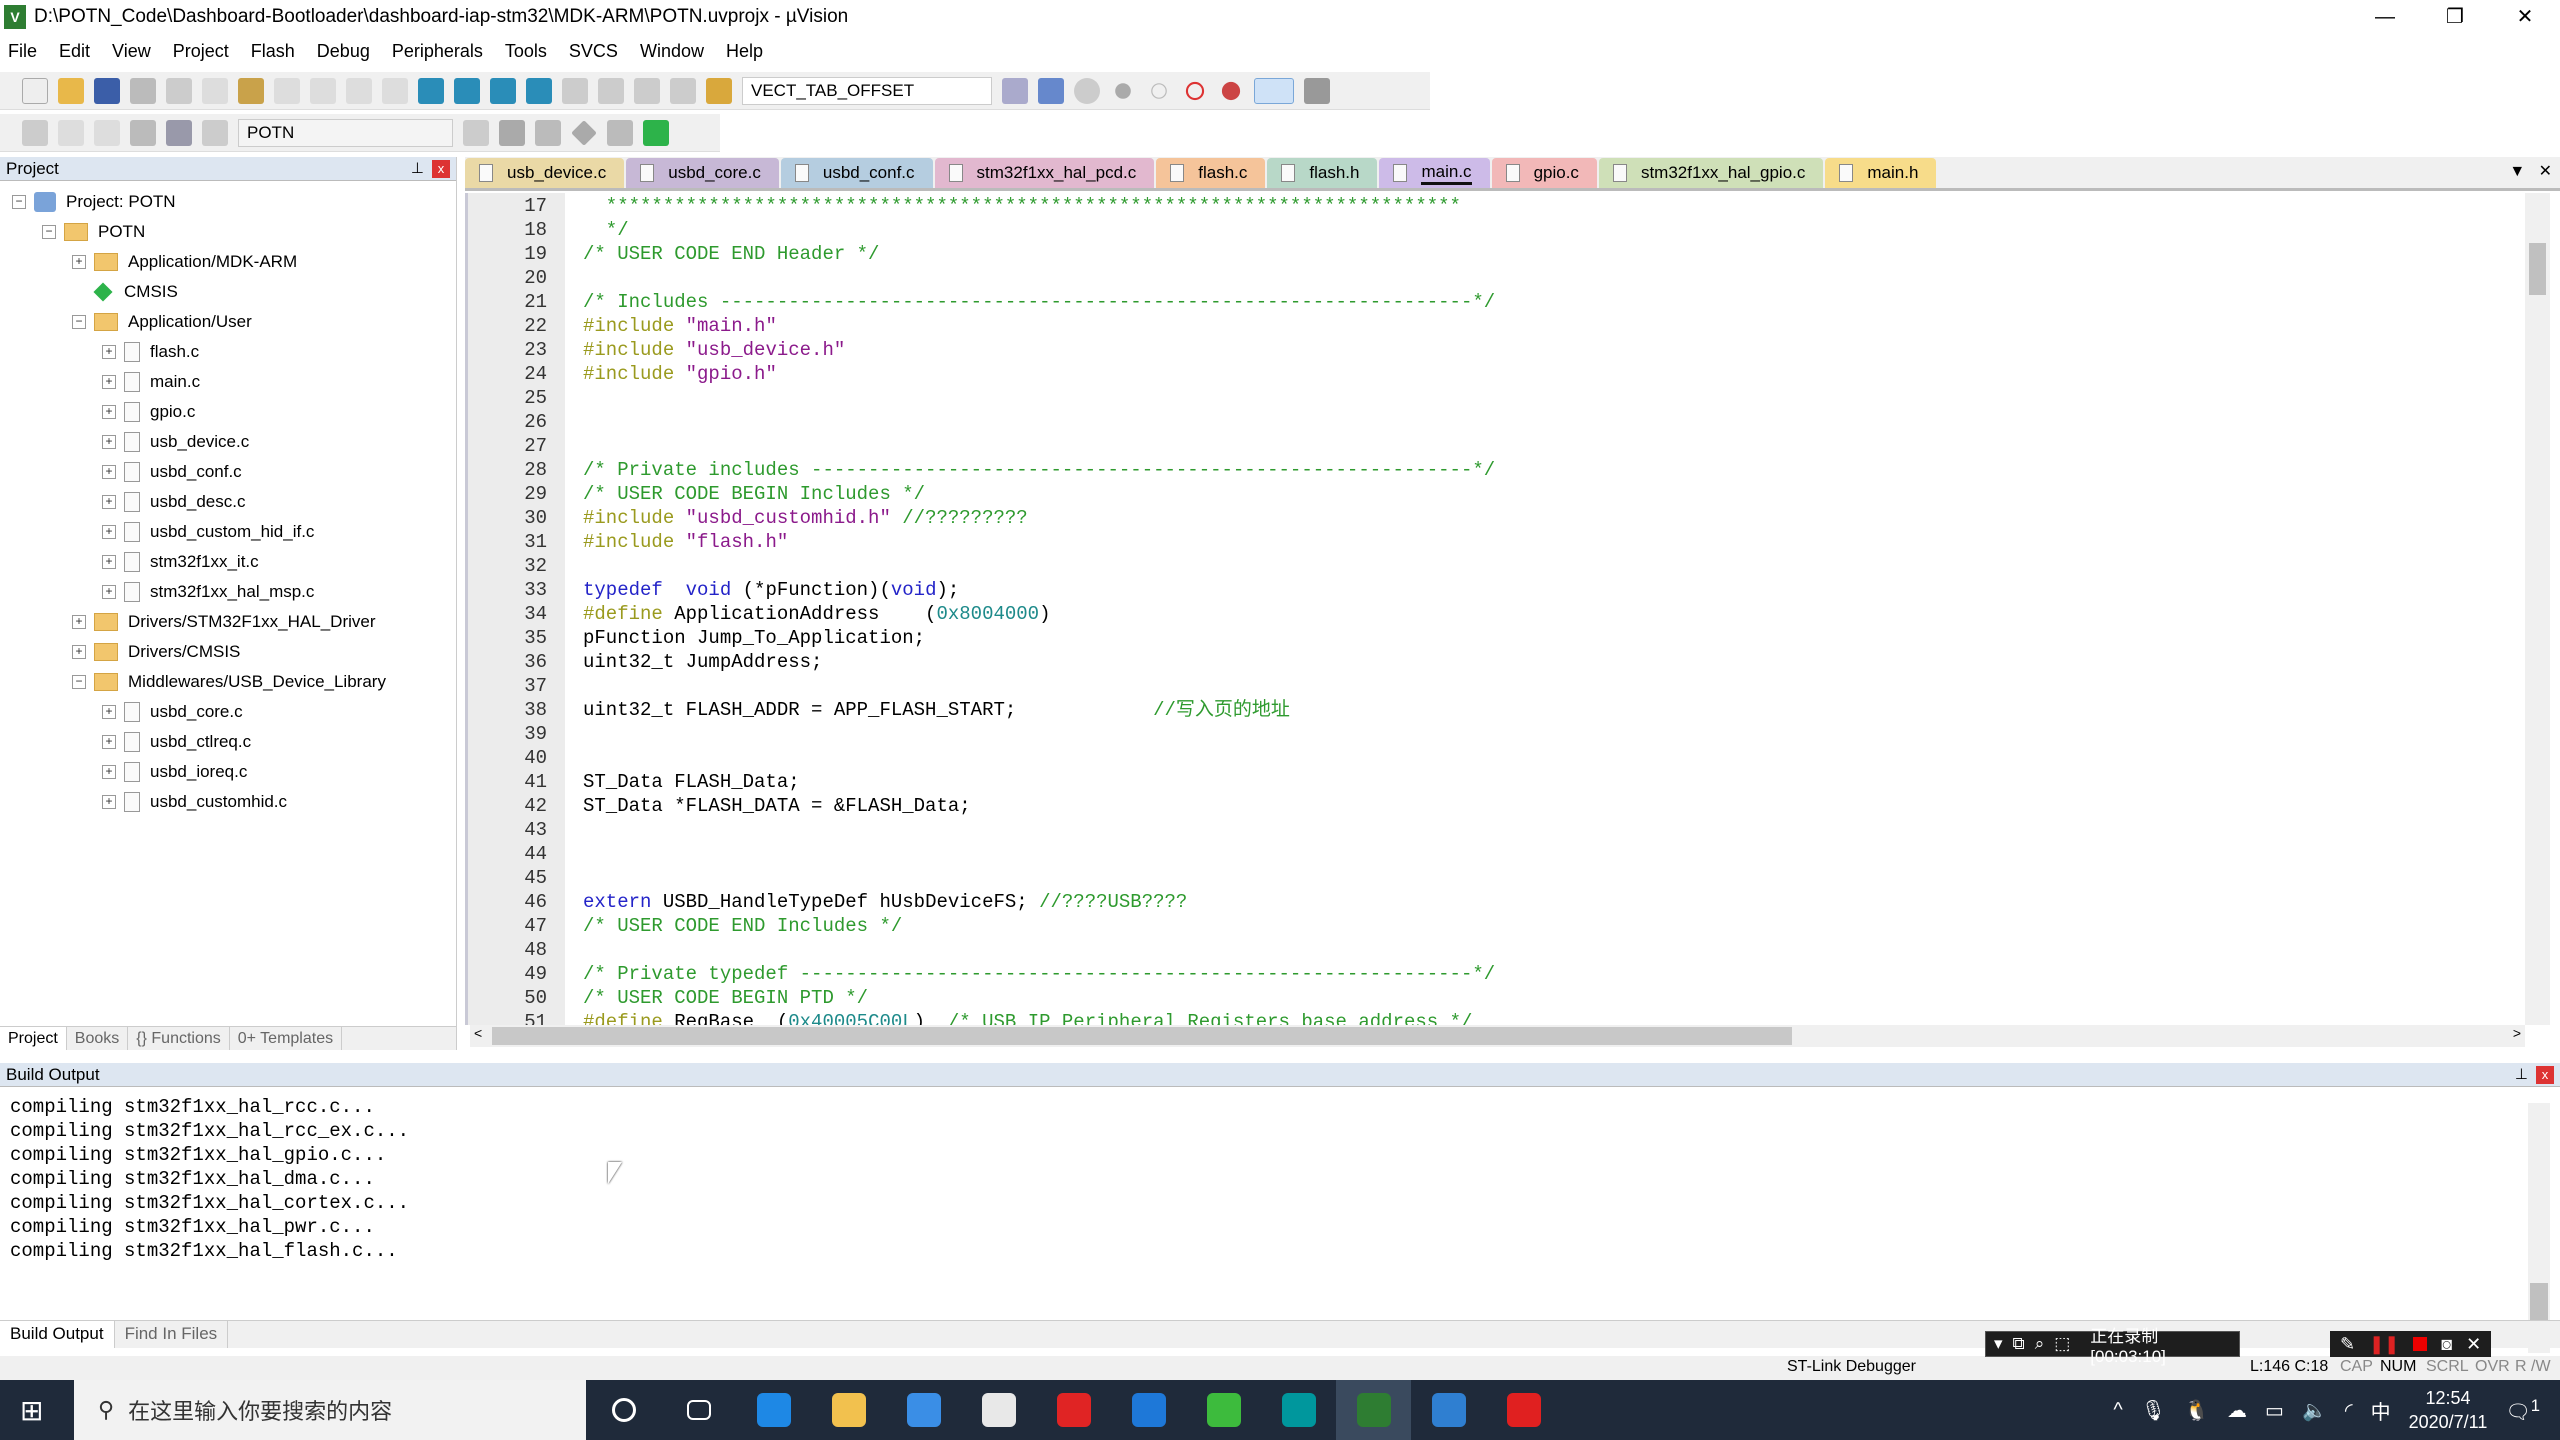 This screenshot has width=2560, height=1440. What do you see at coordinates (2455, 17) in the screenshot?
I see `restore-button: ❐` at bounding box center [2455, 17].